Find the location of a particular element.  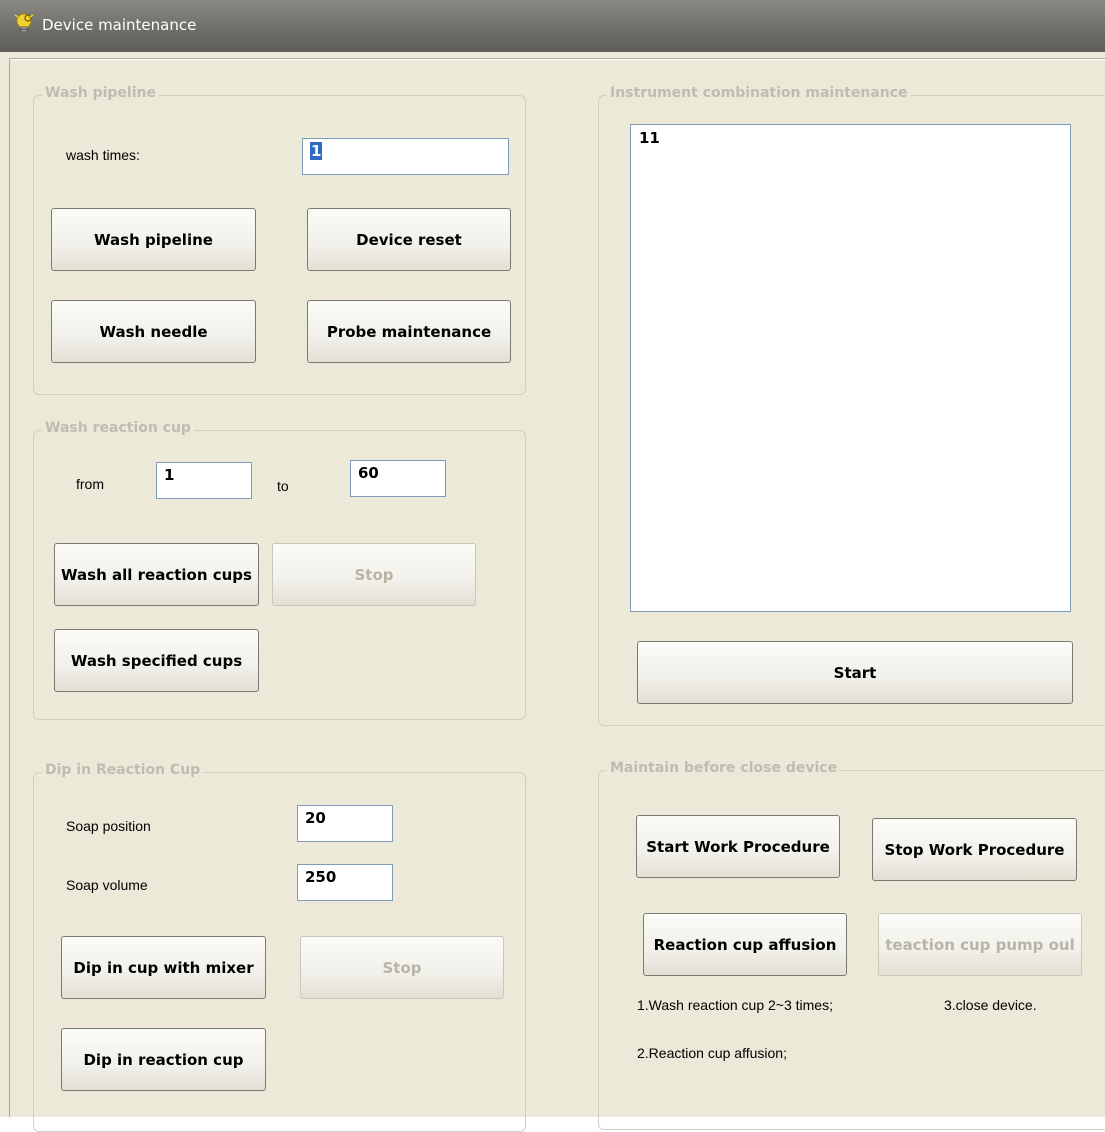

to-input: 60 is located at coordinates (398, 478).